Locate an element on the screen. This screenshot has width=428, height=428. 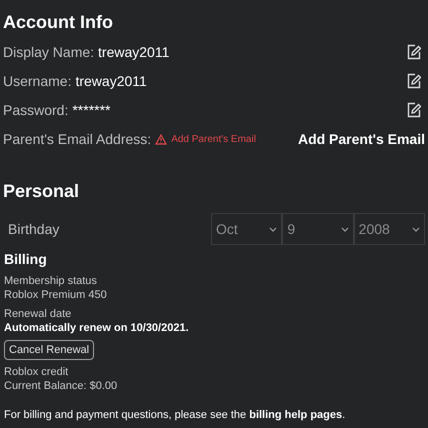
section-title: Account Info is located at coordinates (58, 22).